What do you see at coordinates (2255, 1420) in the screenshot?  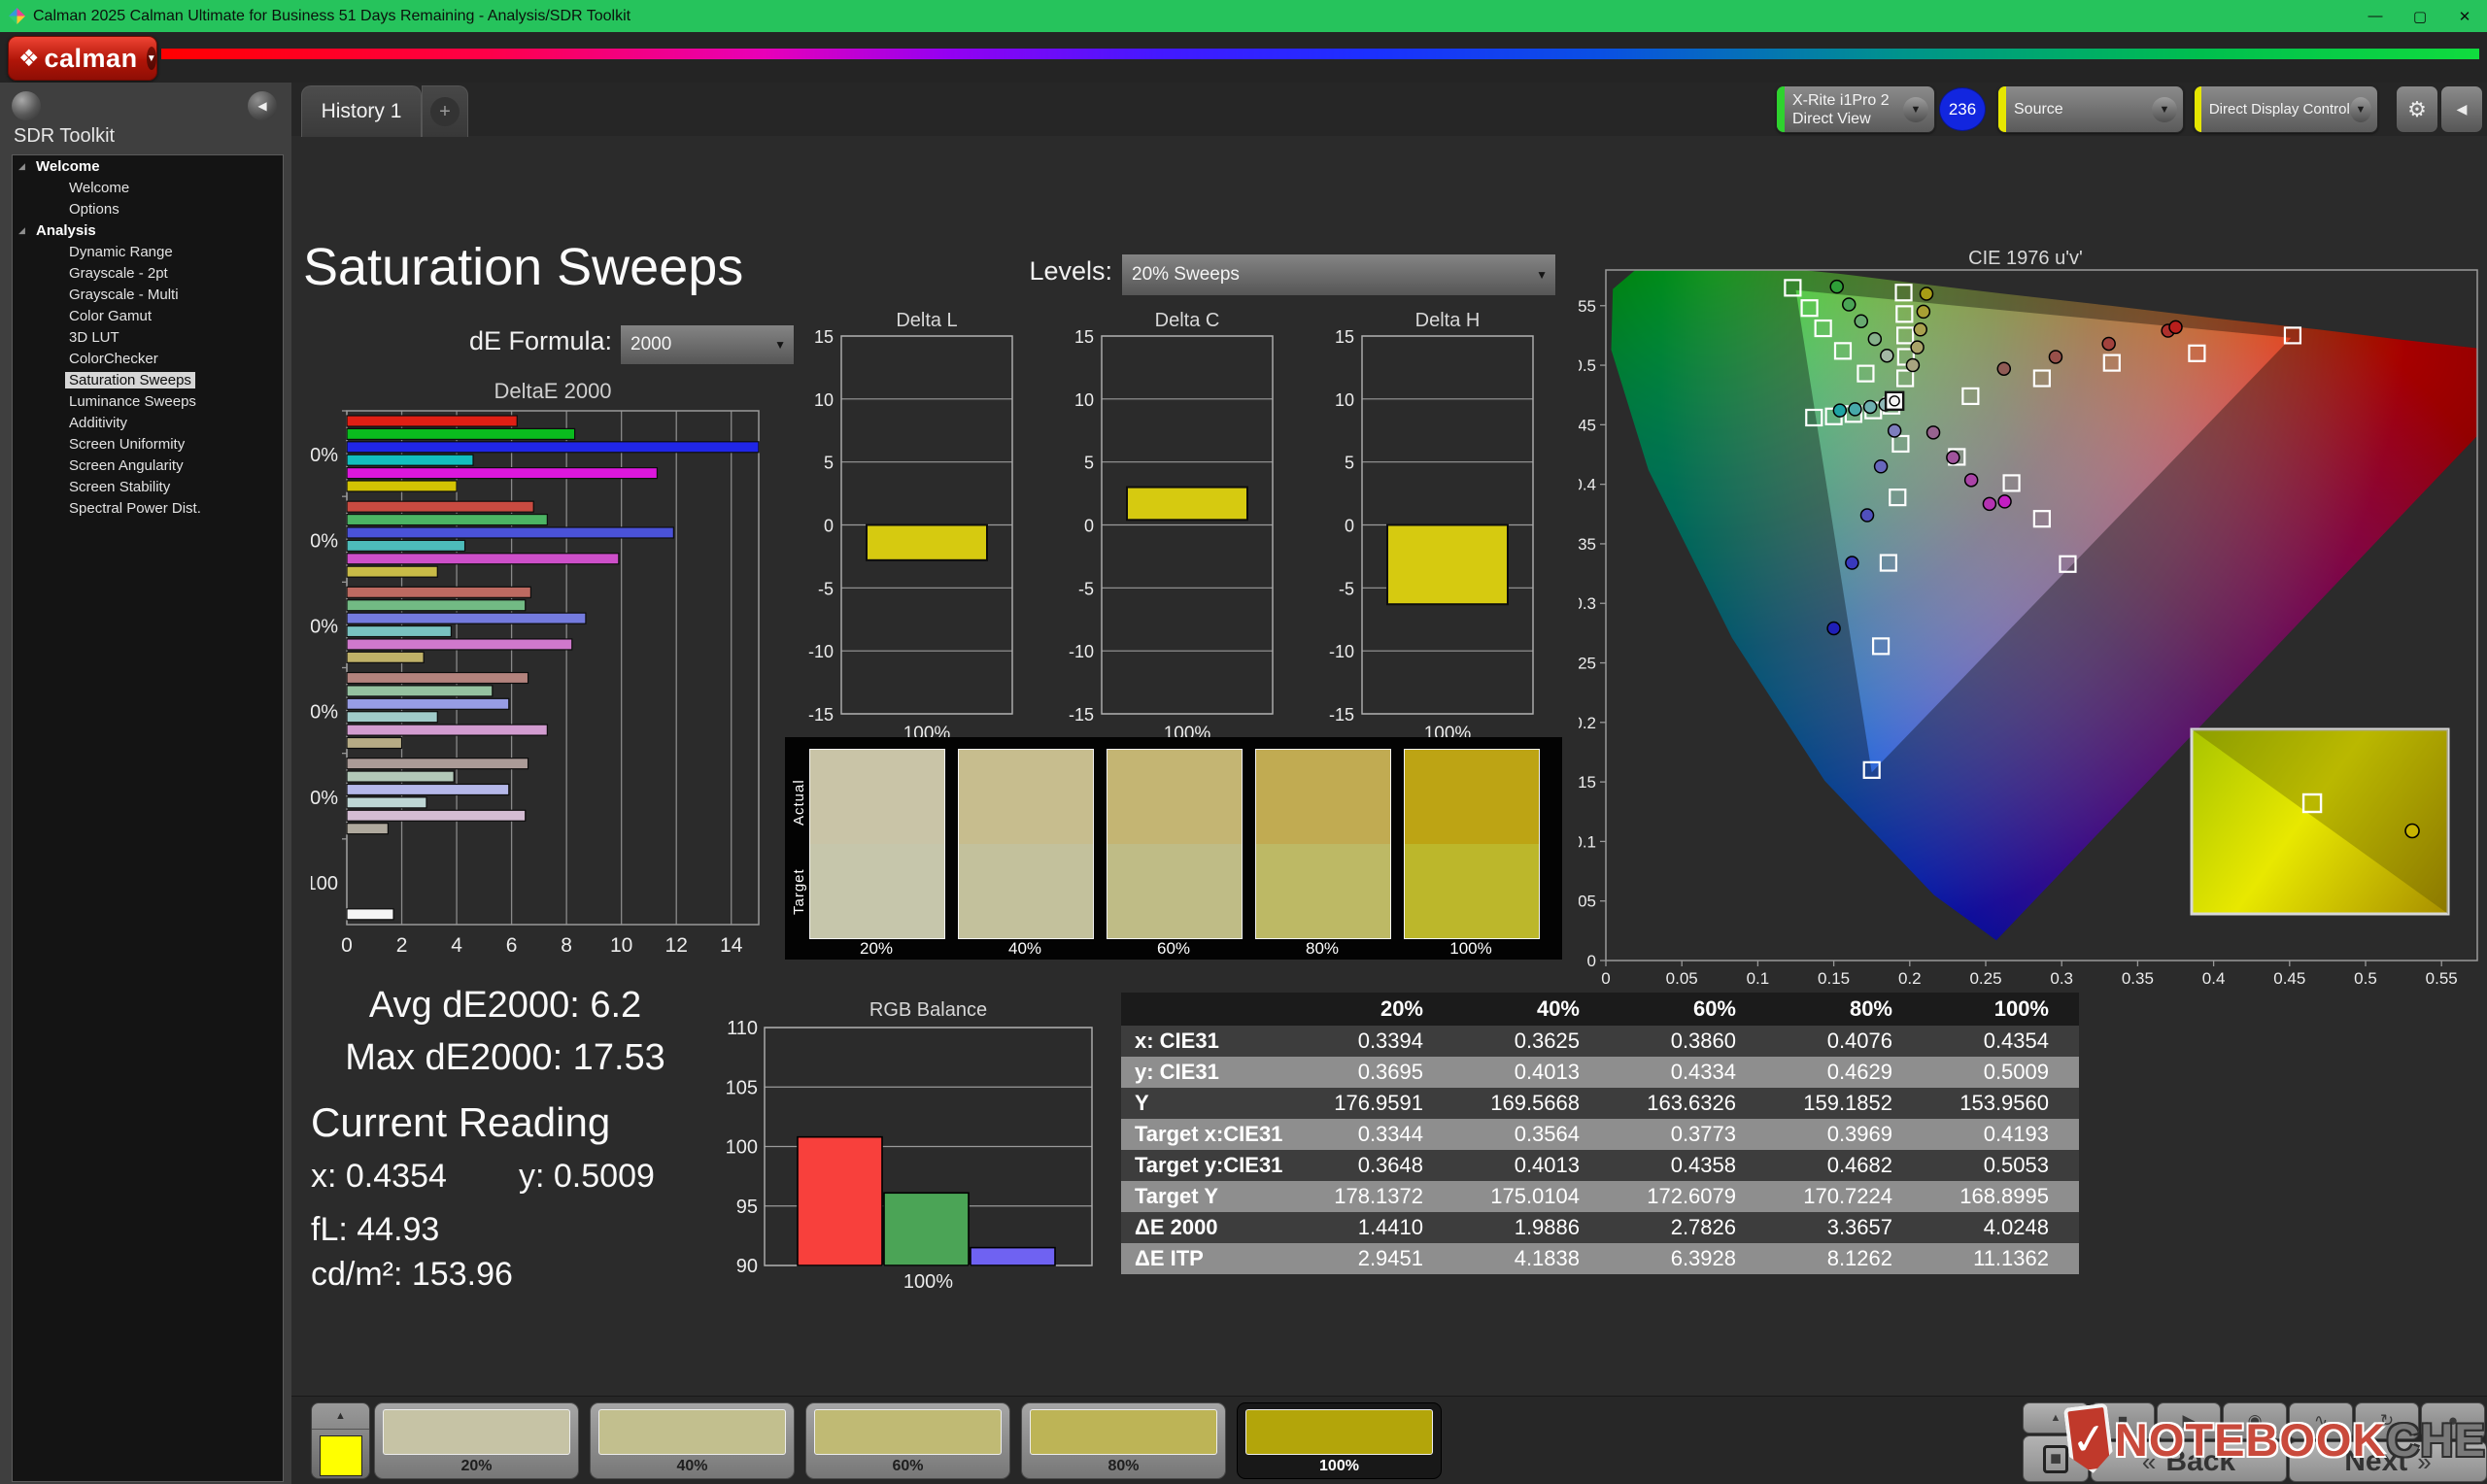 I see `record-button: ◉` at bounding box center [2255, 1420].